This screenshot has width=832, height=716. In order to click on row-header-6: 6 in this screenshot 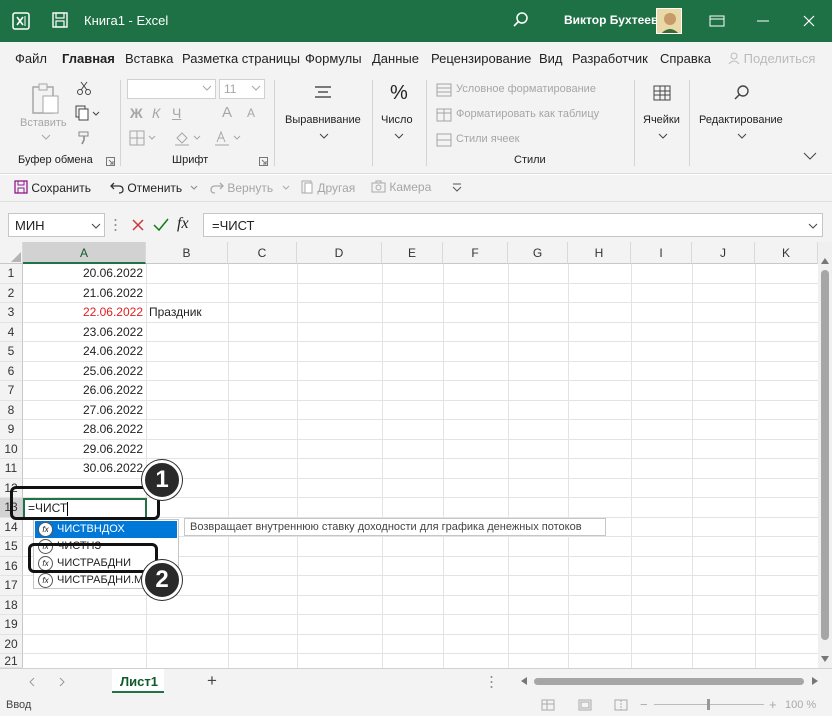, I will do `click(11, 371)`.